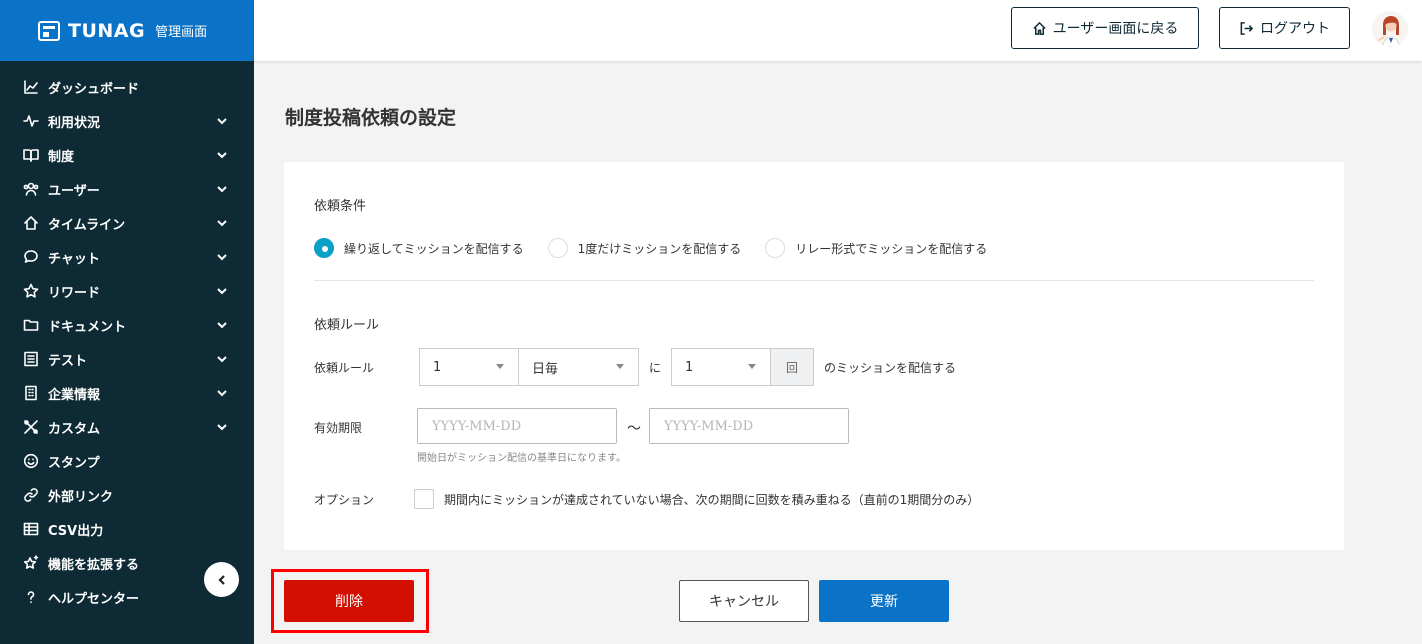  Describe the element at coordinates (30, 393) in the screenshot. I see `building-icon` at that location.